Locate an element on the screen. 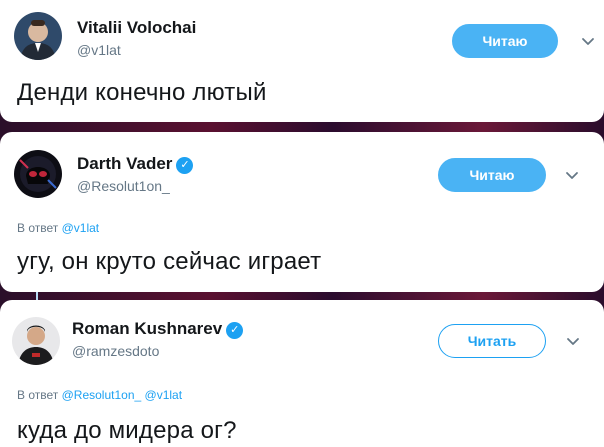 The width and height of the screenshot is (604, 447). thread-line is located at coordinates (37, 296).